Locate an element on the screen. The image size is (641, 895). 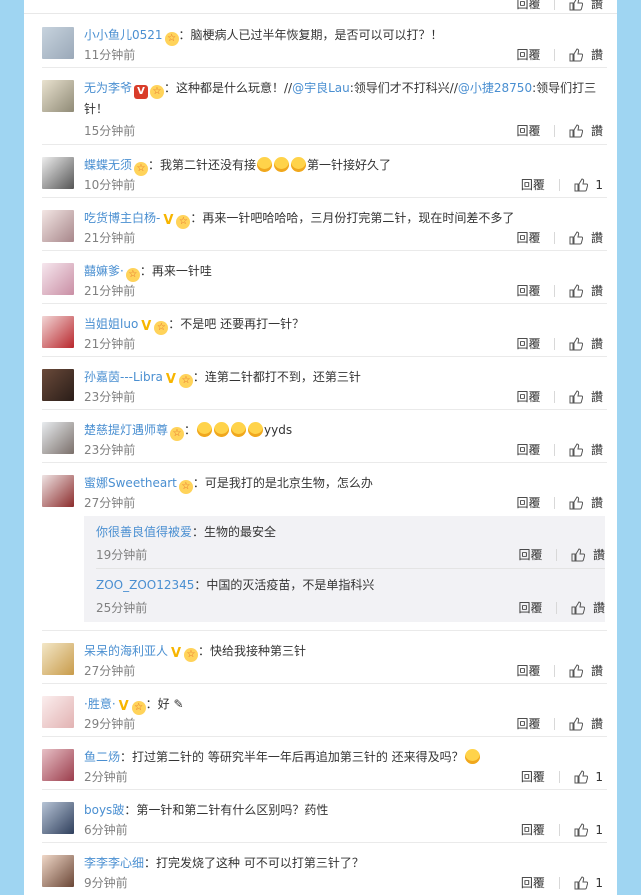
like-label: 讚 is located at coordinates (597, 5).